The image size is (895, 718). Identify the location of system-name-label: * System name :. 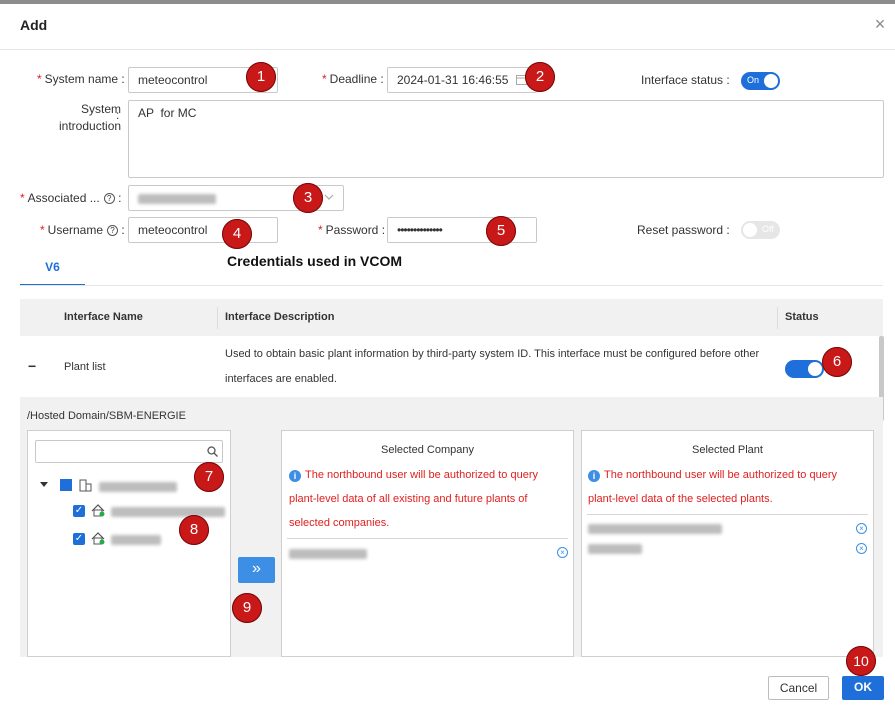
(81, 79).